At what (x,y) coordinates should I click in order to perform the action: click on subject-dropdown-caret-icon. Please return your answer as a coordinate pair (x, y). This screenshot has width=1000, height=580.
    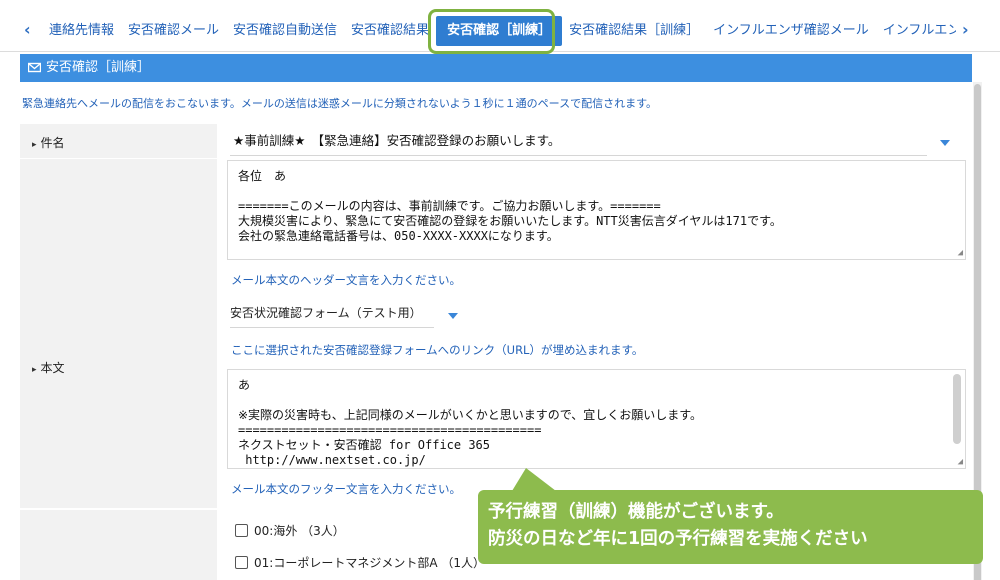
    Looking at the image, I should click on (945, 143).